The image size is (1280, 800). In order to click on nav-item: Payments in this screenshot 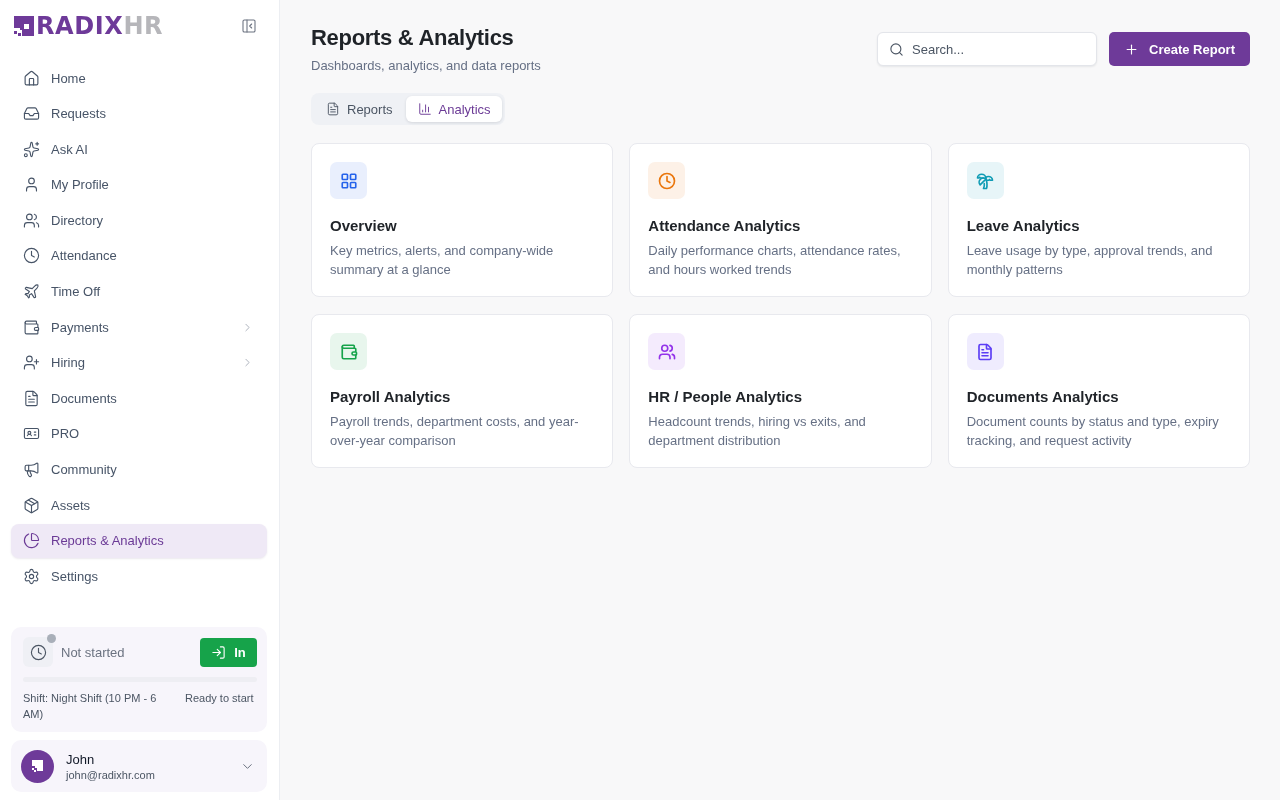, I will do `click(139, 327)`.